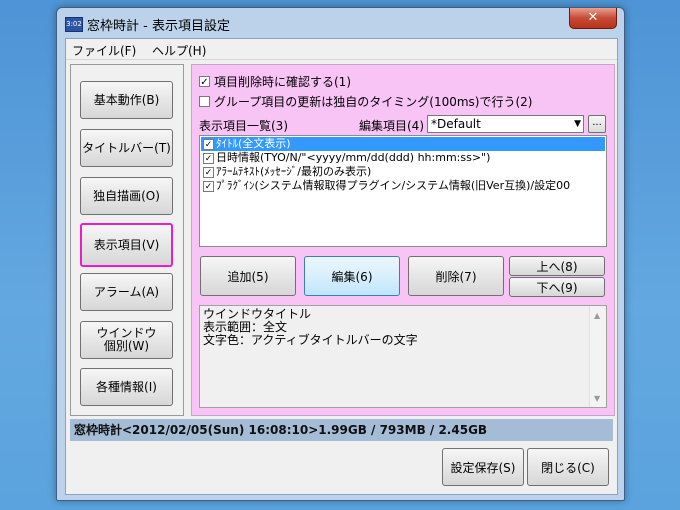 Image resolution: width=680 pixels, height=510 pixels. I want to click on move-up-button: 上へ(8), so click(557, 266).